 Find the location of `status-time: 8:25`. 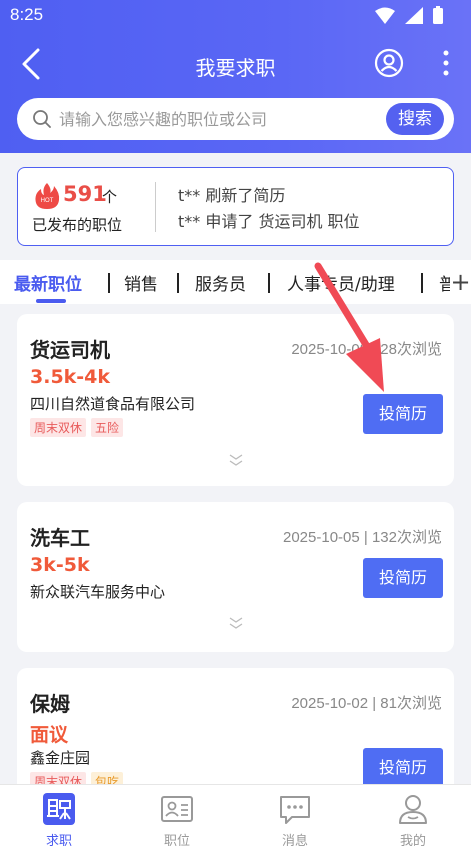

status-time: 8:25 is located at coordinates (27, 14).